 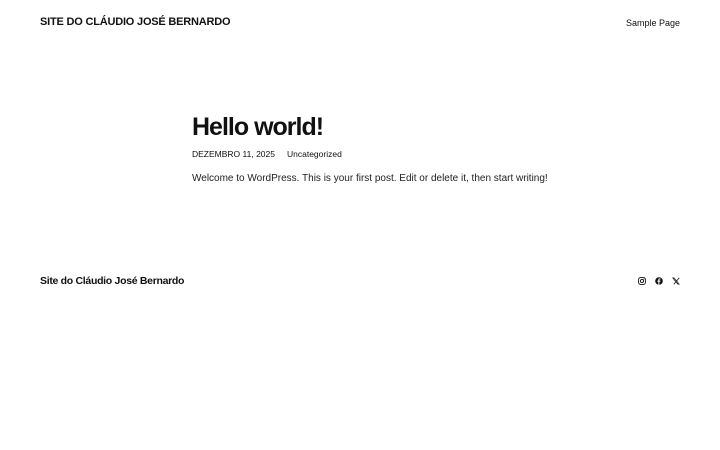 I want to click on site-title-link: SITE DO CLÁUDIO JOSÉ BERNARDO, so click(x=135, y=22).